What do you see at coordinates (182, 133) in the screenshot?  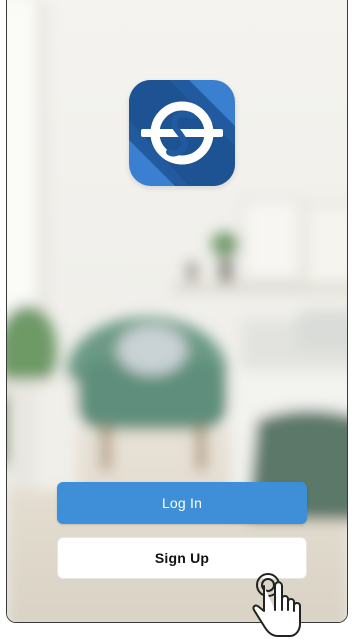 I see `app-logo-icon` at bounding box center [182, 133].